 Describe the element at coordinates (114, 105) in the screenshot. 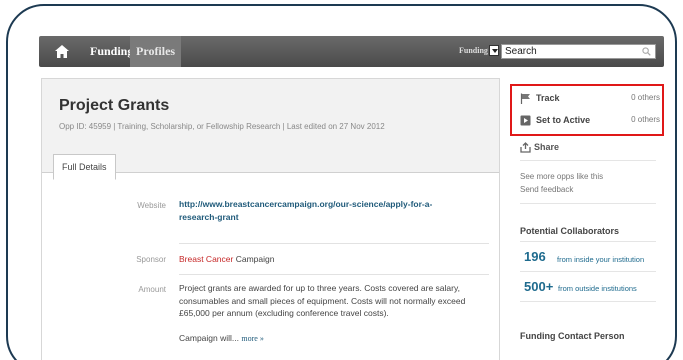

I see `page-title: Project Grants` at that location.